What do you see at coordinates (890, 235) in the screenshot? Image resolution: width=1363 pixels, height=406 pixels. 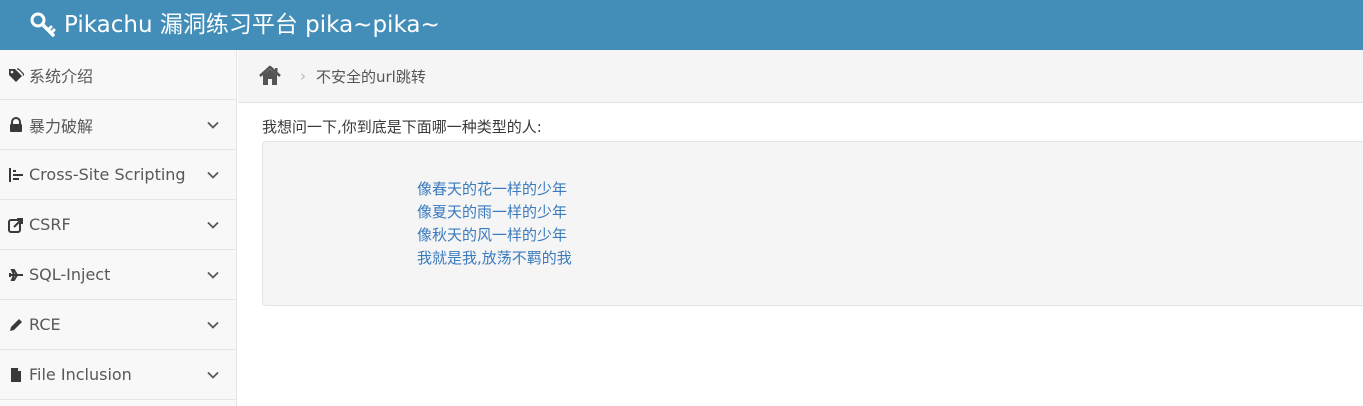 I see `answer-link-autumn: 像秋天的风一样的少年` at bounding box center [890, 235].